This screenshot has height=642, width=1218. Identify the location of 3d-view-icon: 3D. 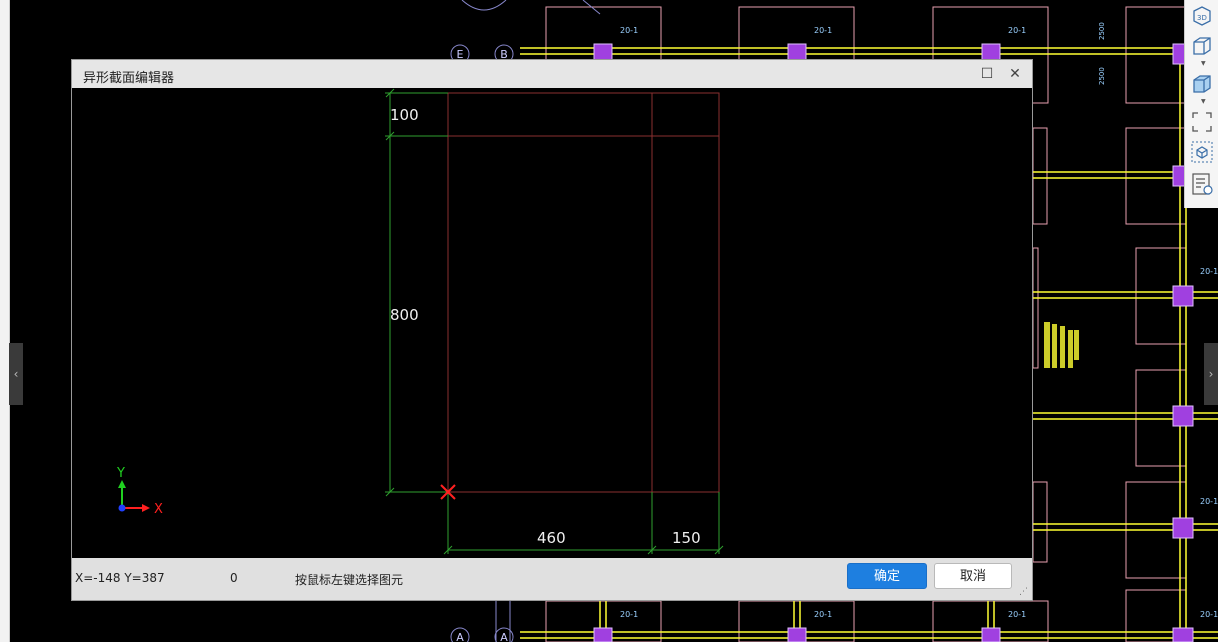
(1202, 16).